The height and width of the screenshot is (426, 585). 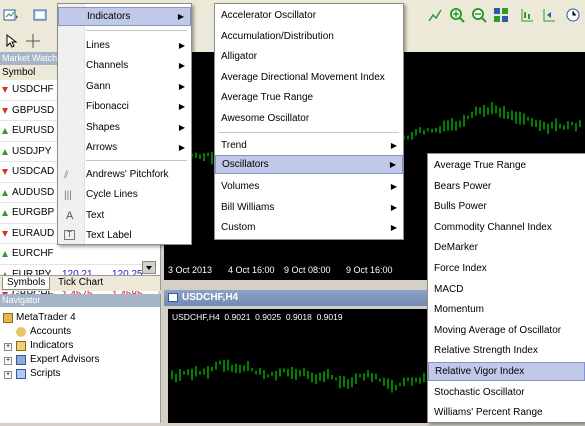 I want to click on oscillator-bulls-power: Bulls Power, so click(x=506, y=206).